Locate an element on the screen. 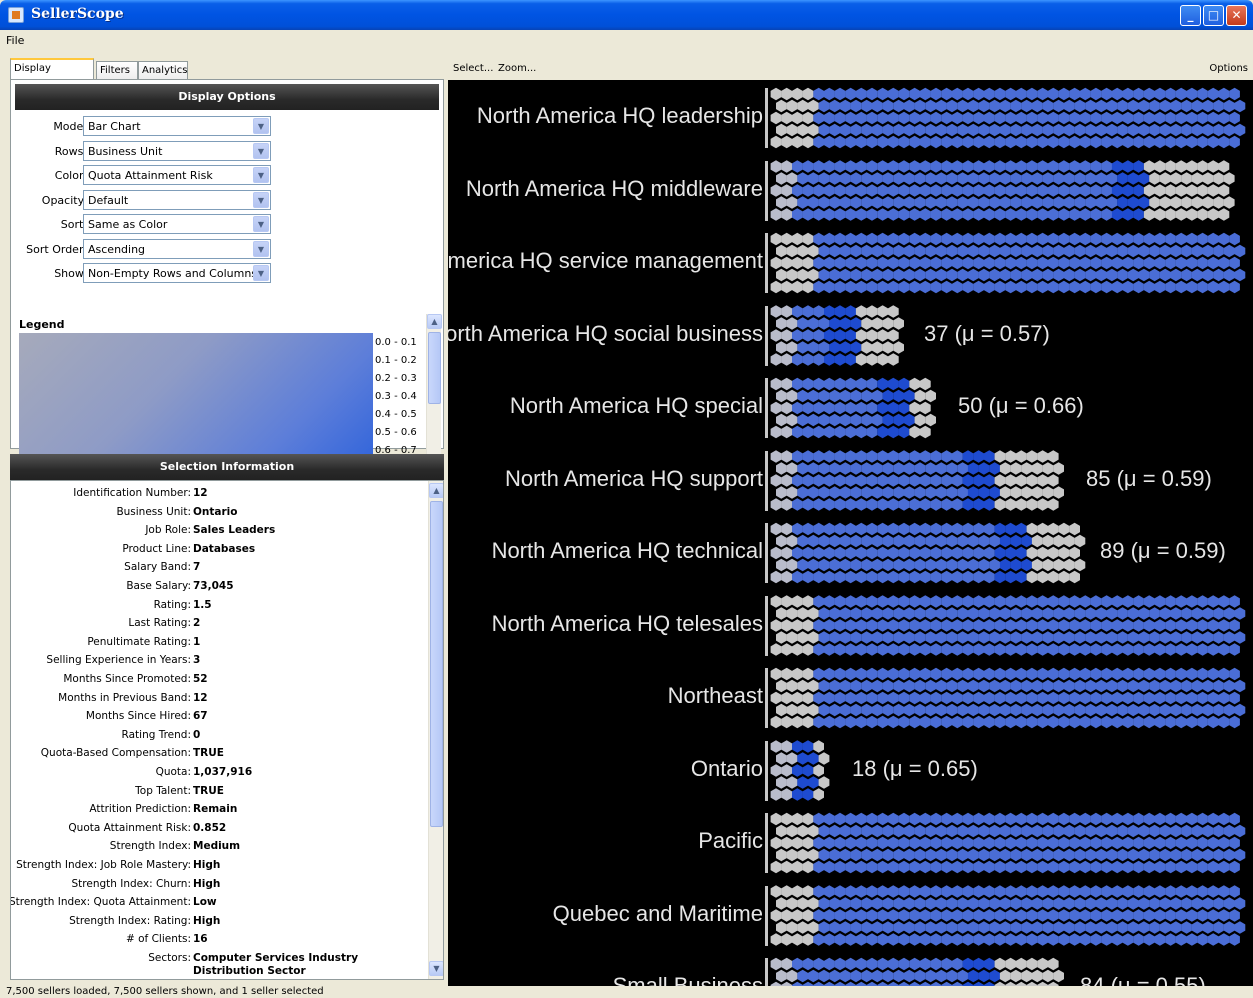 The height and width of the screenshot is (998, 1253). row-label: North America HQ middleware is located at coordinates (614, 189).